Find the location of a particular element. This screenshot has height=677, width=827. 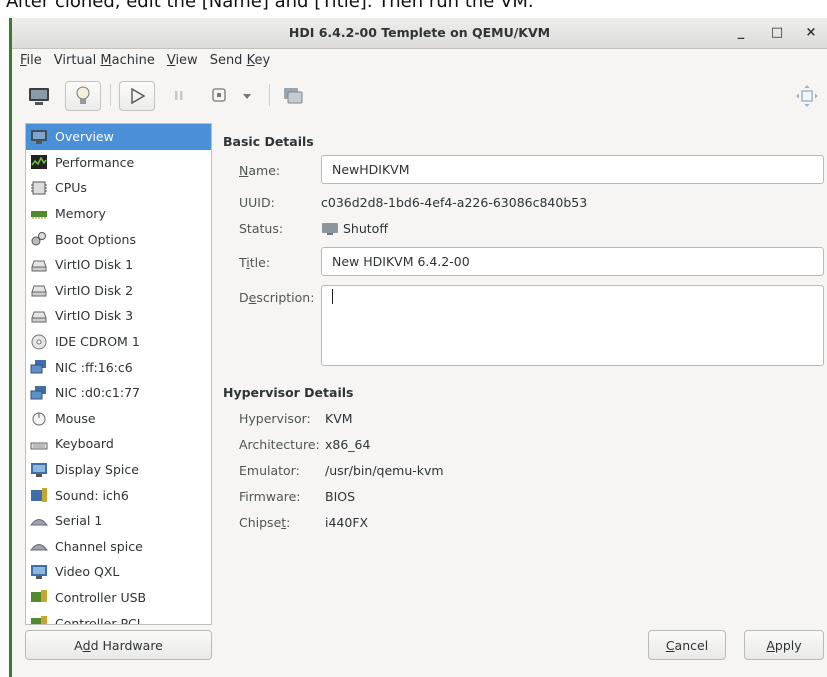

play-icon is located at coordinates (137, 96).